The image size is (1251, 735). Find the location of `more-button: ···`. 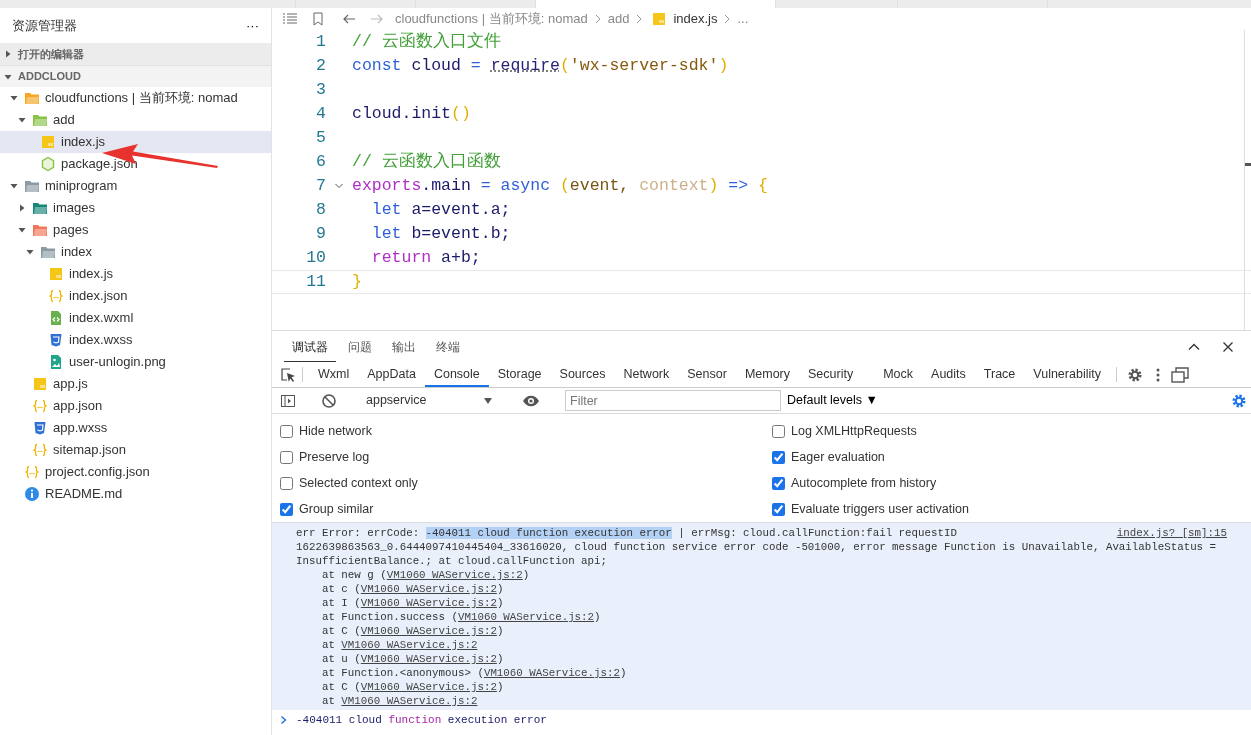

more-button: ··· is located at coordinates (252, 25).